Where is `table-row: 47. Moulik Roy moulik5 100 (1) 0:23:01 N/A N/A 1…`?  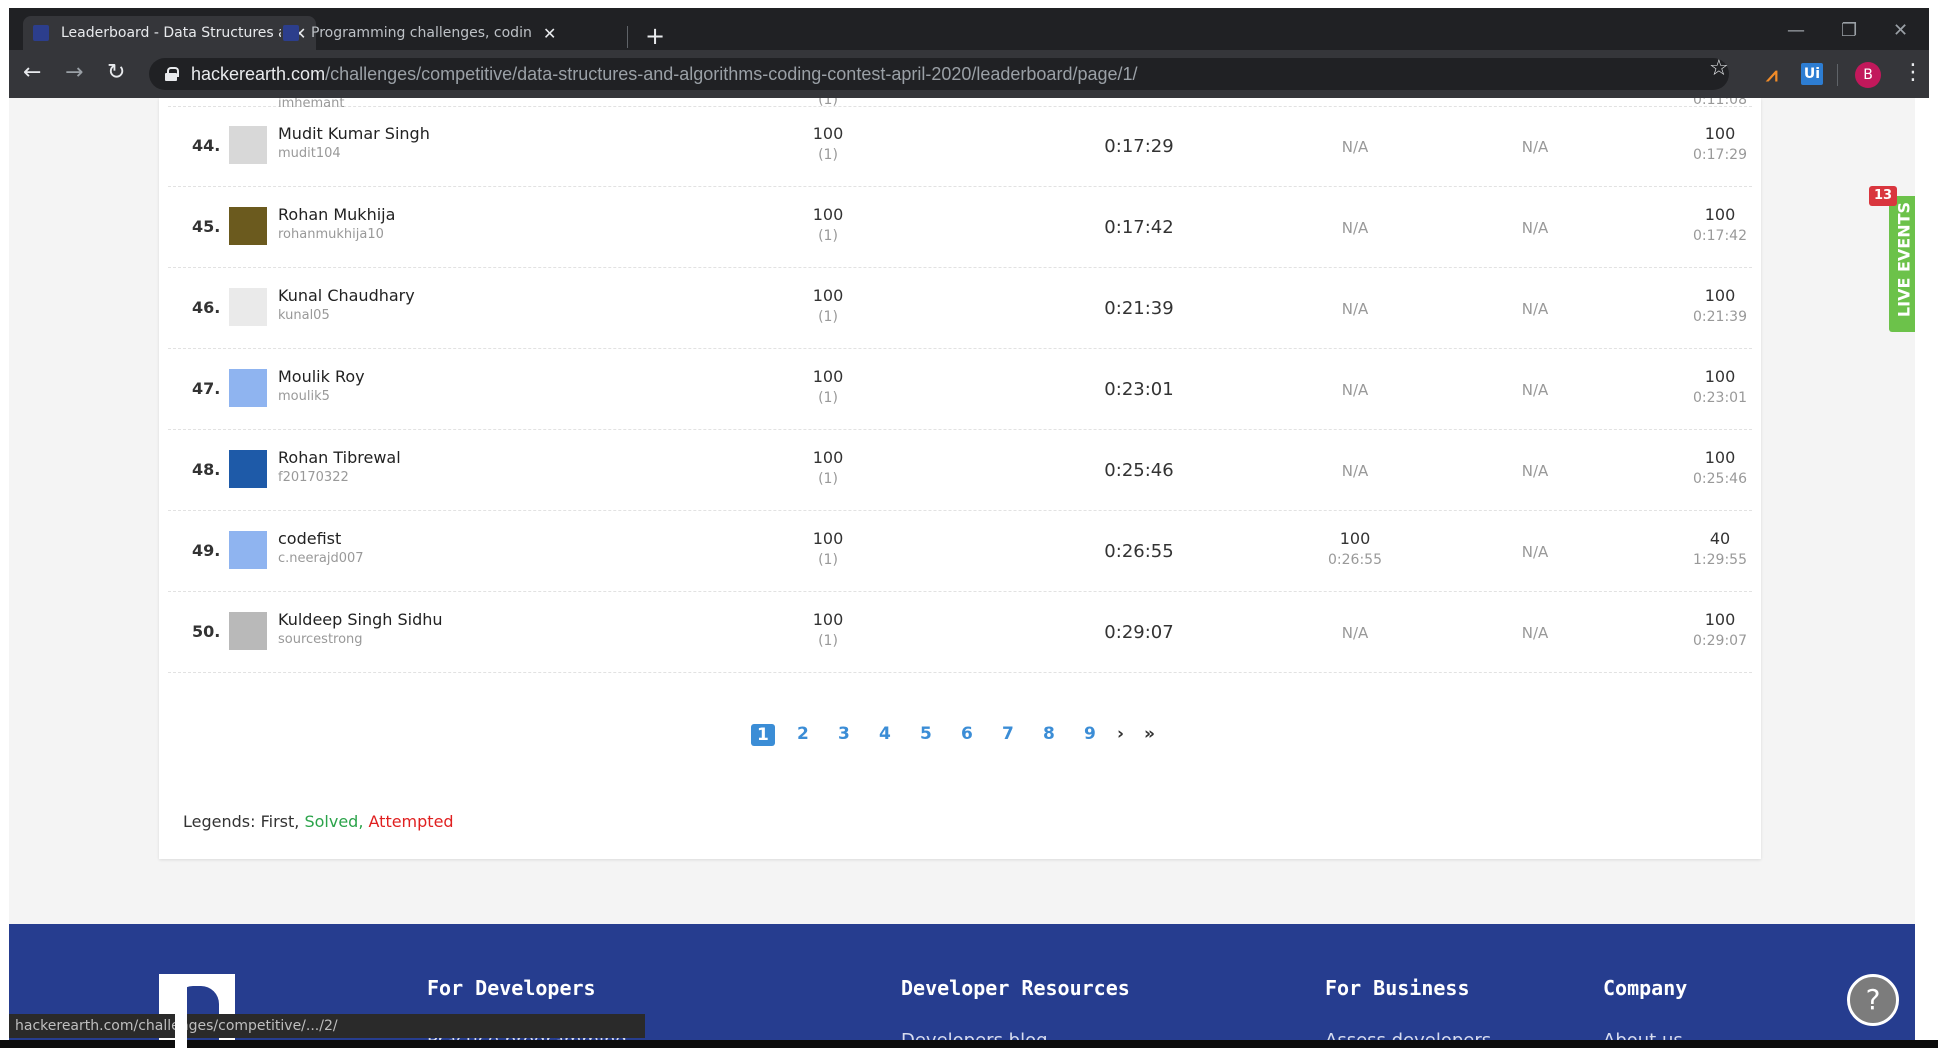
table-row: 47. Moulik Roy moulik5 100 (1) 0:23:01 N/A N/A 1… is located at coordinates (960, 389).